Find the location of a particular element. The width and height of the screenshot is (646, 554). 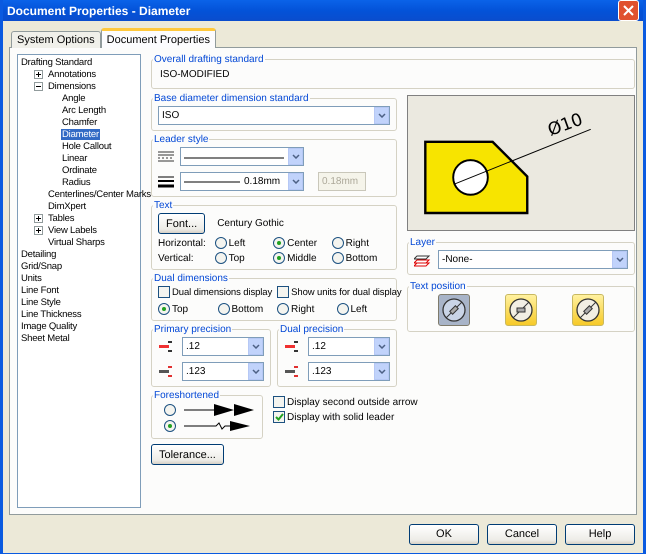

dialog-button: Help is located at coordinates (600, 534).